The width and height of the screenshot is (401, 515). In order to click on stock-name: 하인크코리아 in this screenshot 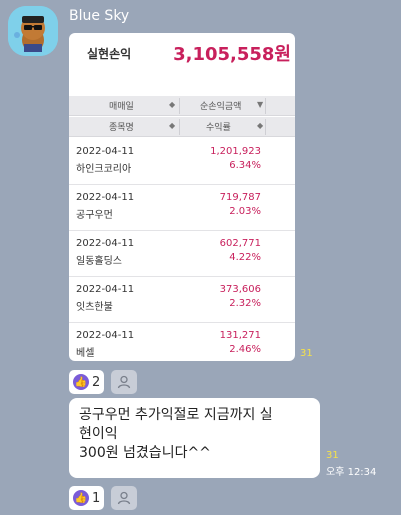, I will do `click(104, 169)`.